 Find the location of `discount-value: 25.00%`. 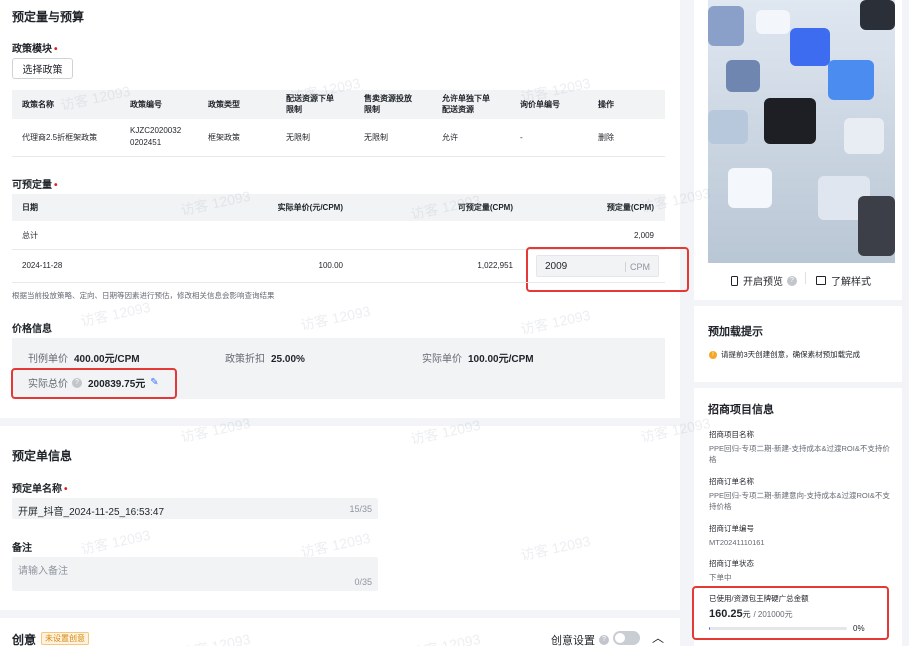

discount-value: 25.00% is located at coordinates (288, 359).